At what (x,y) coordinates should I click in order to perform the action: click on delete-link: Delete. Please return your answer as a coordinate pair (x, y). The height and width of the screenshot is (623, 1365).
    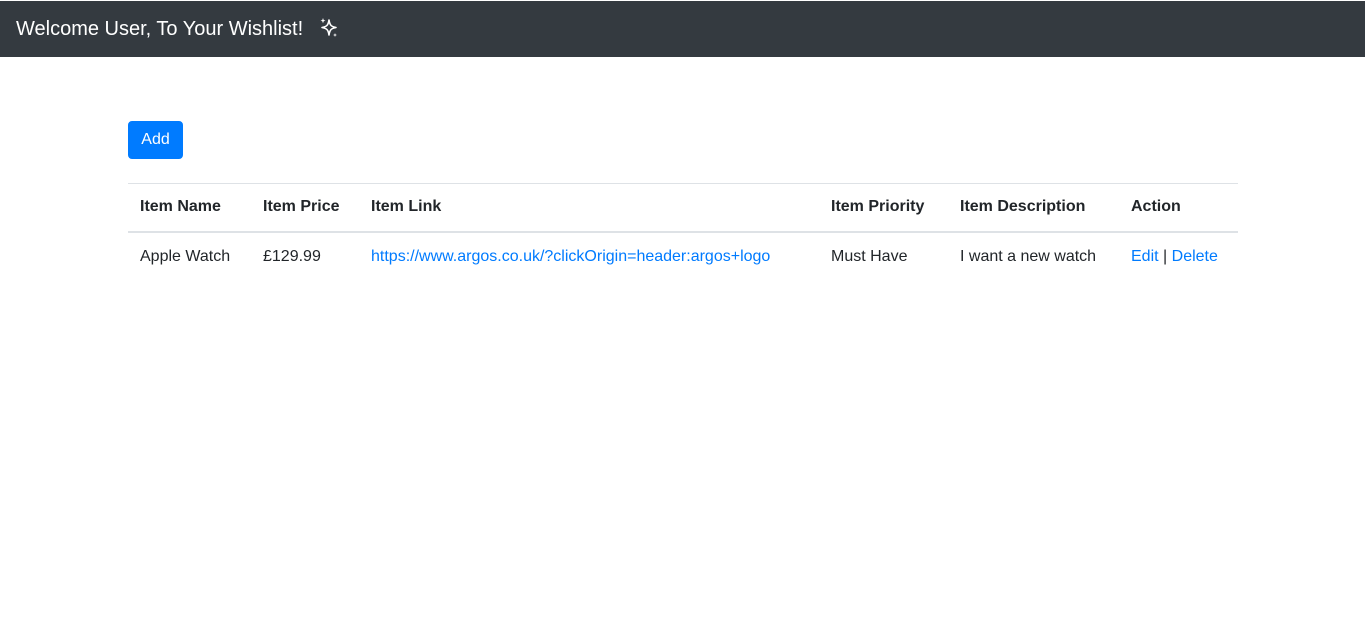
    Looking at the image, I should click on (1195, 256).